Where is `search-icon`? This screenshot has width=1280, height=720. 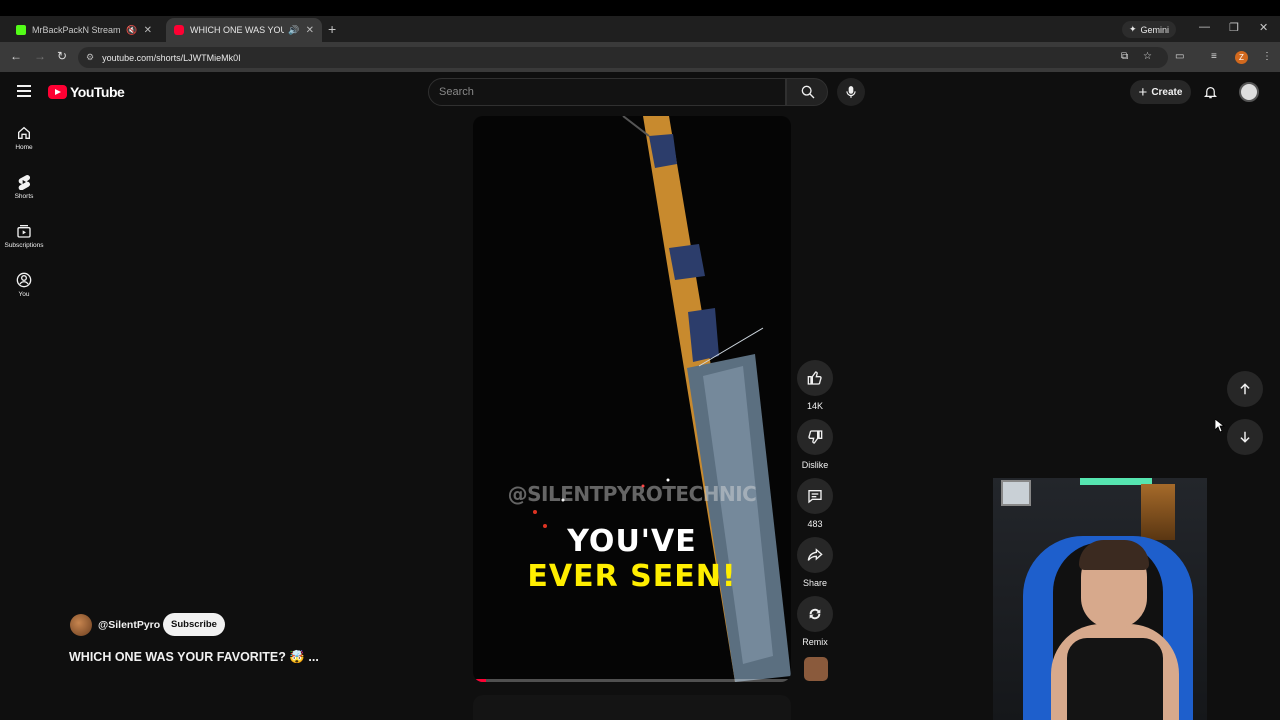
search-icon is located at coordinates (808, 92).